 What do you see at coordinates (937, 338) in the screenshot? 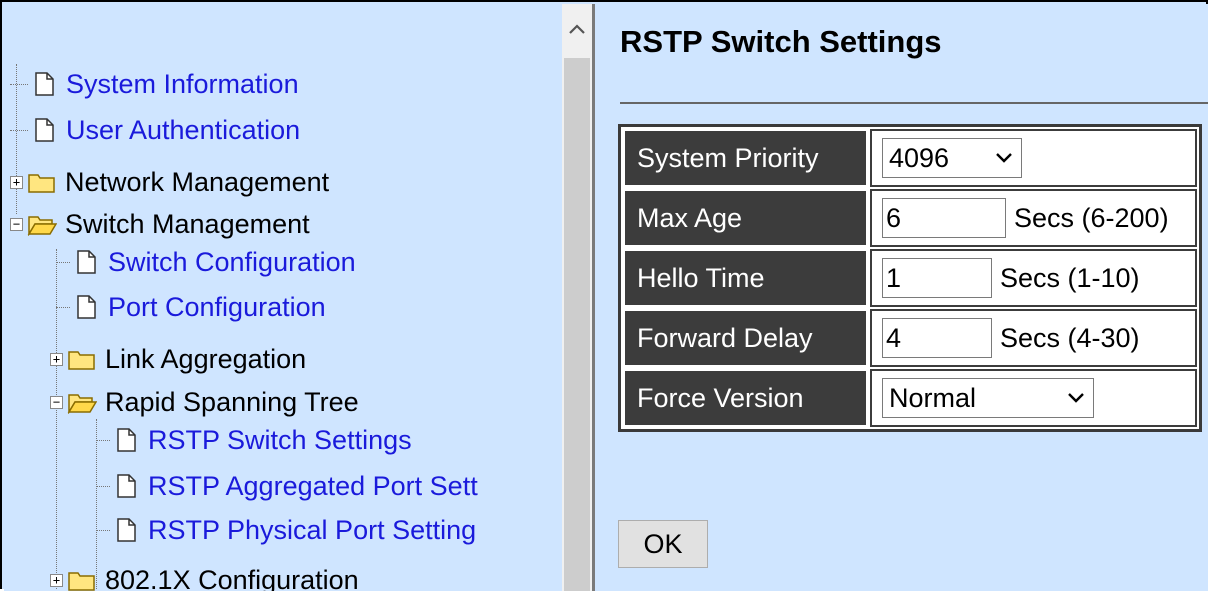
I see `forward-delay-input: 4` at bounding box center [937, 338].